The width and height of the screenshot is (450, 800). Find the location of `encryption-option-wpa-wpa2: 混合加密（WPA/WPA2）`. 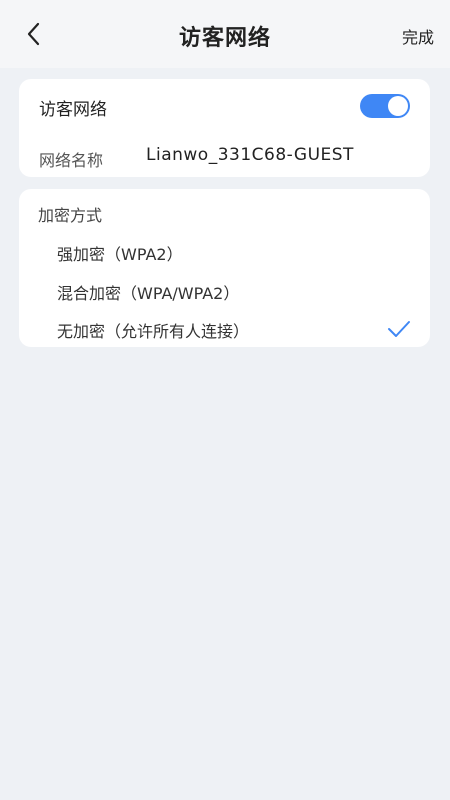

encryption-option-wpa-wpa2: 混合加密（WPA/WPA2） is located at coordinates (224, 291).